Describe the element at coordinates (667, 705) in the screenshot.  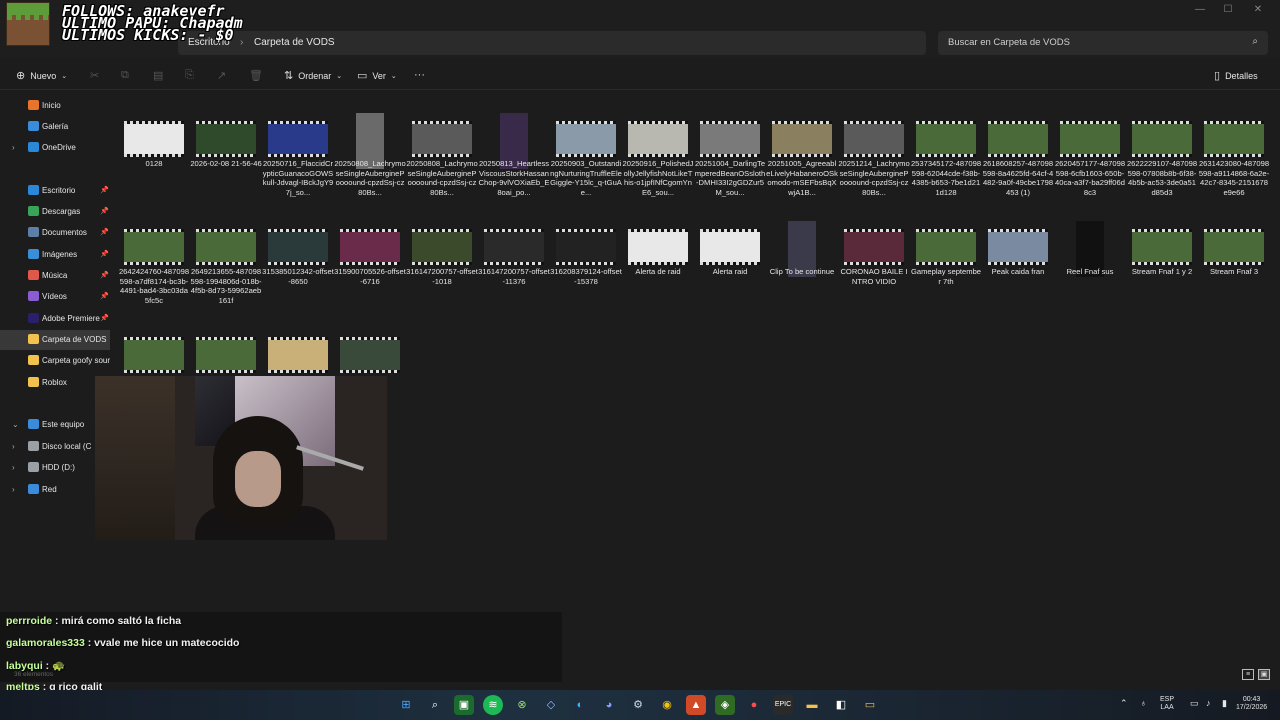
I see `chrome-icon: ◉` at that location.